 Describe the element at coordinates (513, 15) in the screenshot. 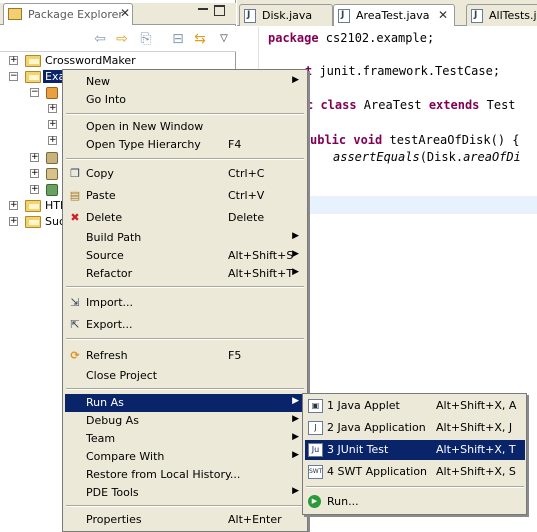

I see `tab-label: AllTests.ja` at that location.